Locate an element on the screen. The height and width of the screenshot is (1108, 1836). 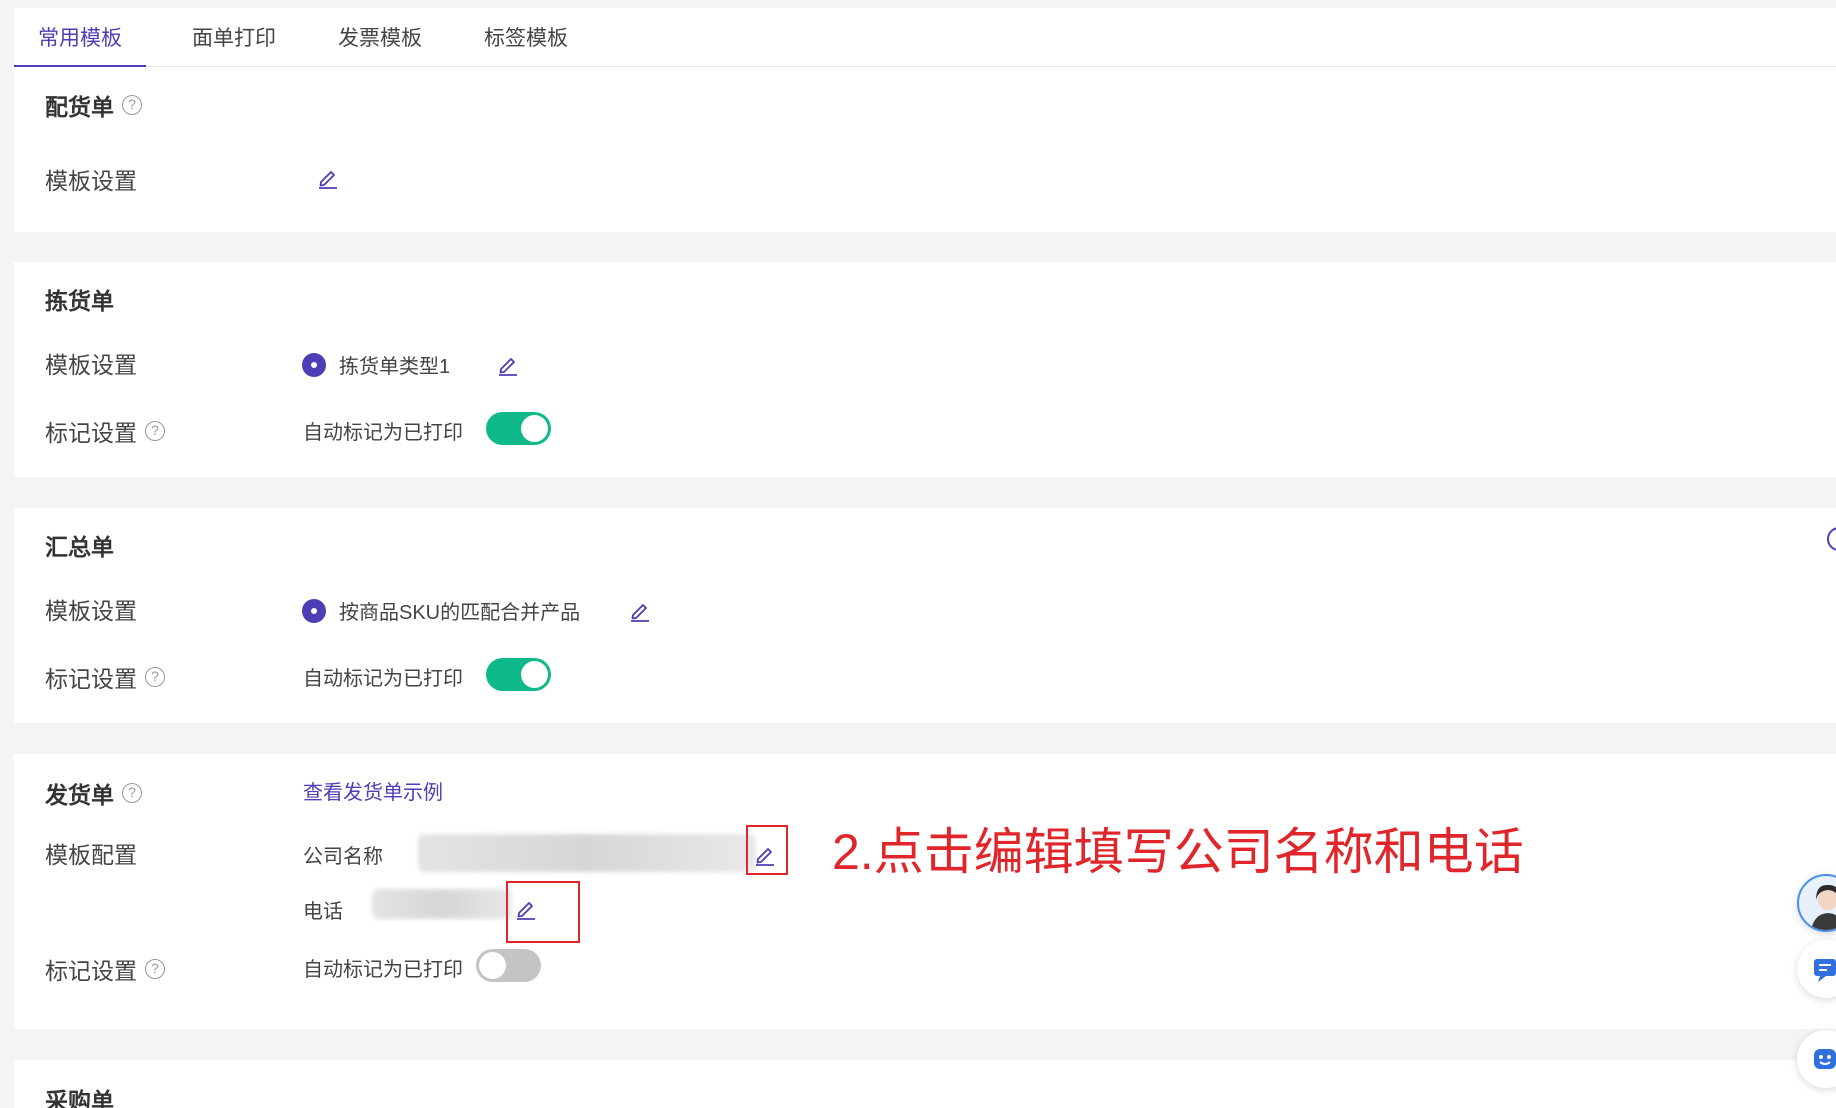
section-caigou: 采购单 is located at coordinates (925, 1084).